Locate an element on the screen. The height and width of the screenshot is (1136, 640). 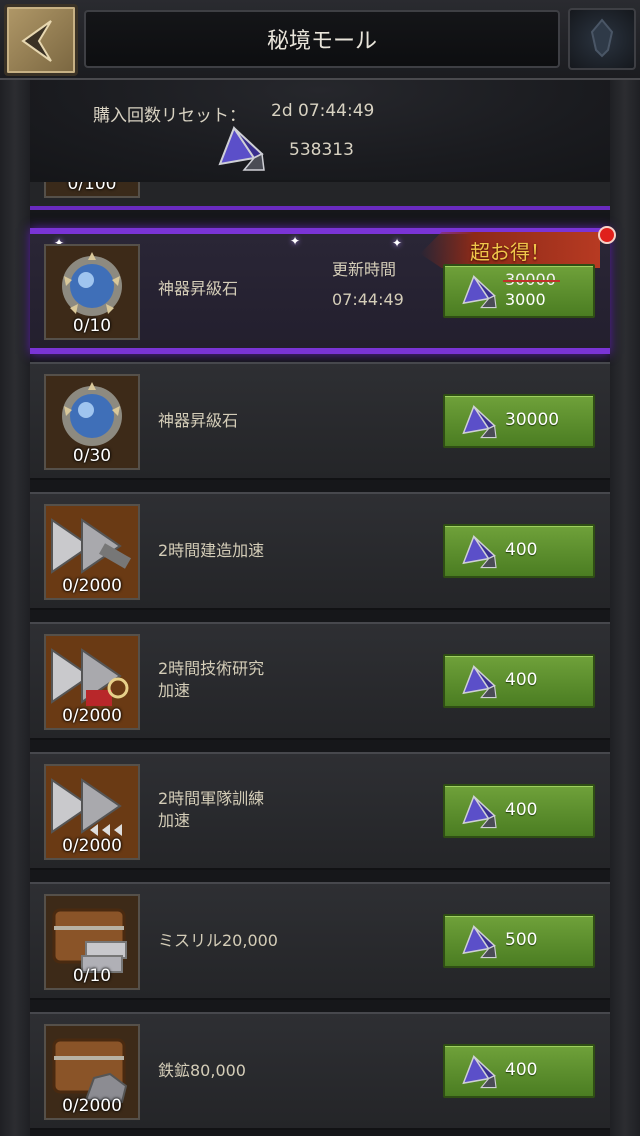
item-stock: 0/30 is located at coordinates (92, 456).